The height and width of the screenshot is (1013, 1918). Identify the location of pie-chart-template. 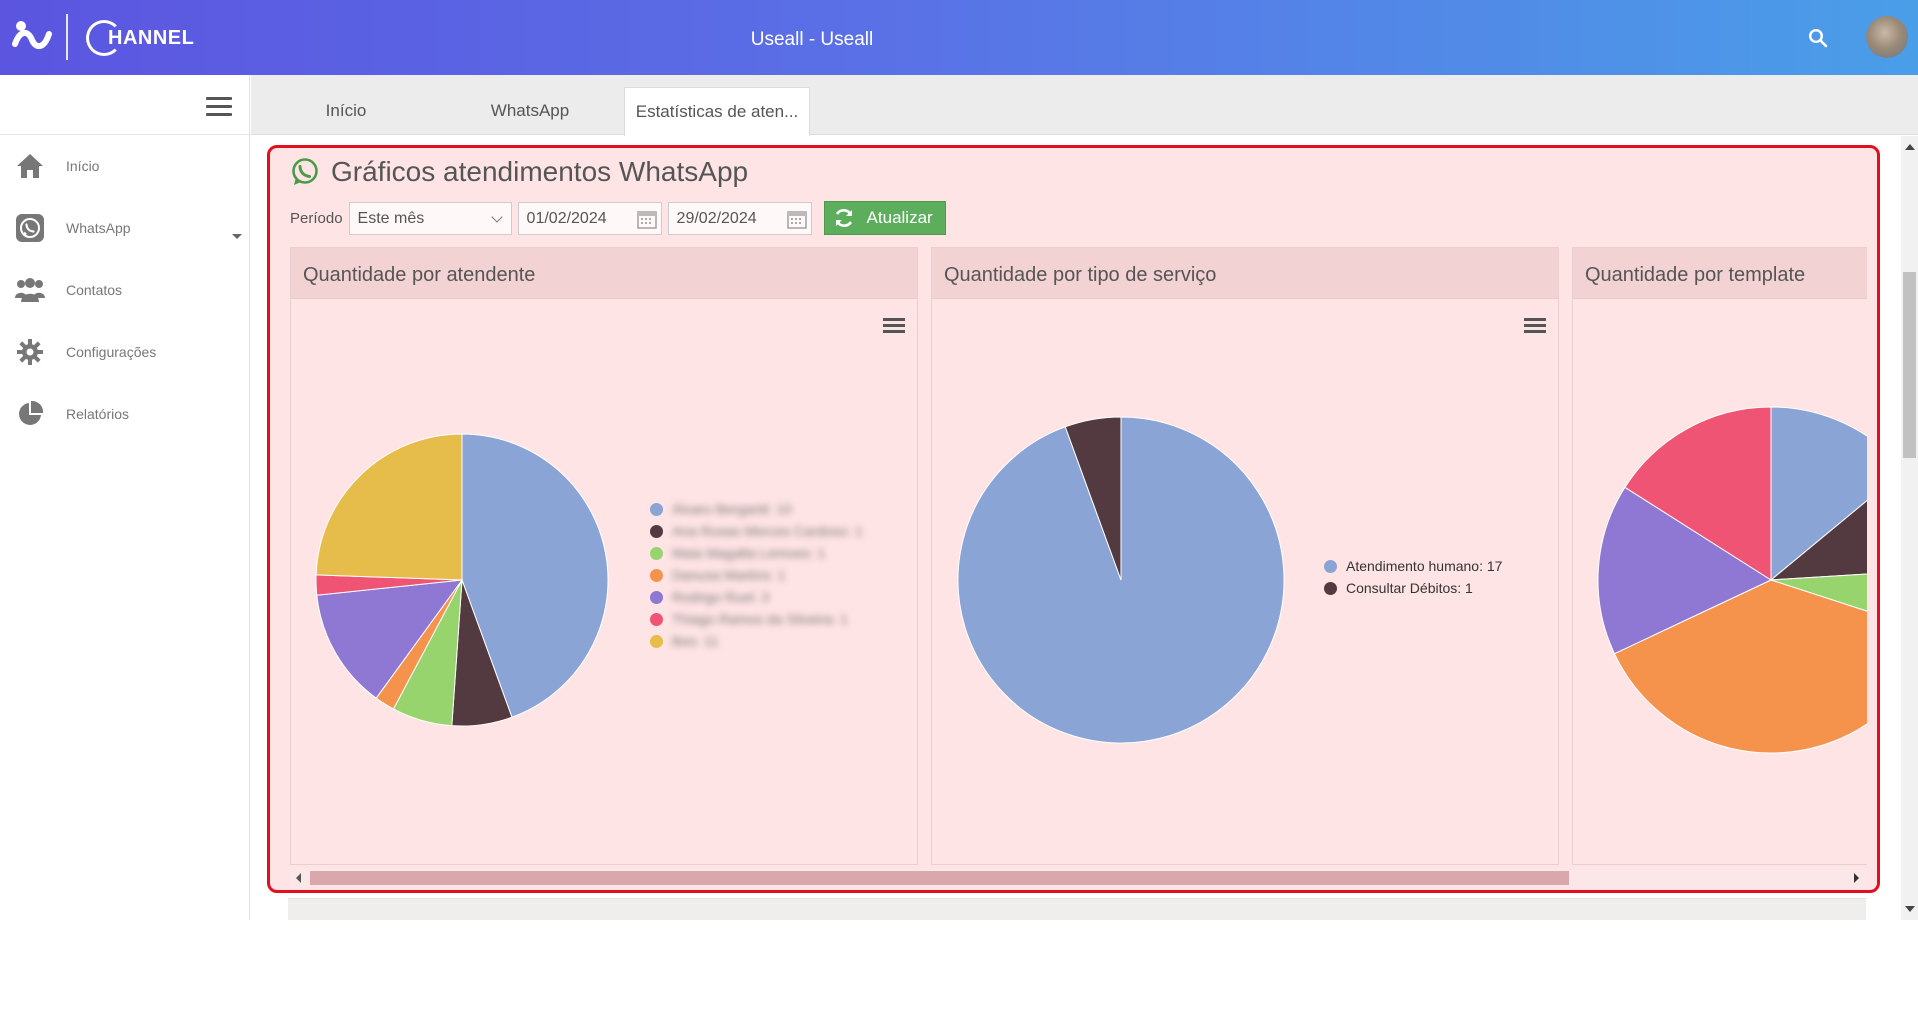
(1732, 580).